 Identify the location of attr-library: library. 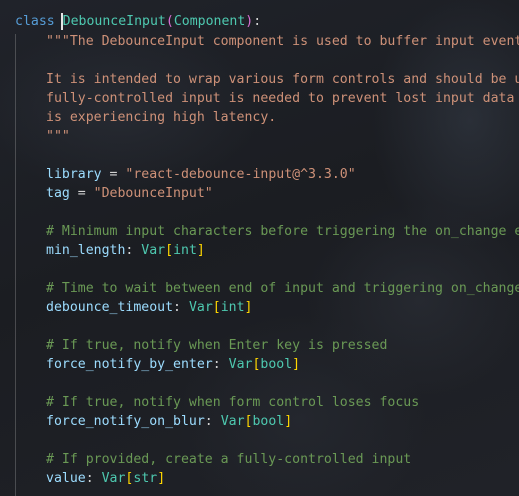
(74, 174).